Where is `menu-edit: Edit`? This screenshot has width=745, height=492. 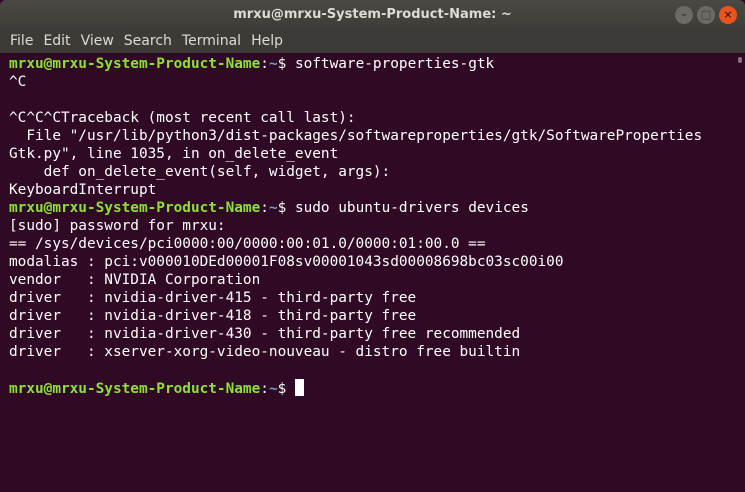
menu-edit: Edit is located at coordinates (56, 41).